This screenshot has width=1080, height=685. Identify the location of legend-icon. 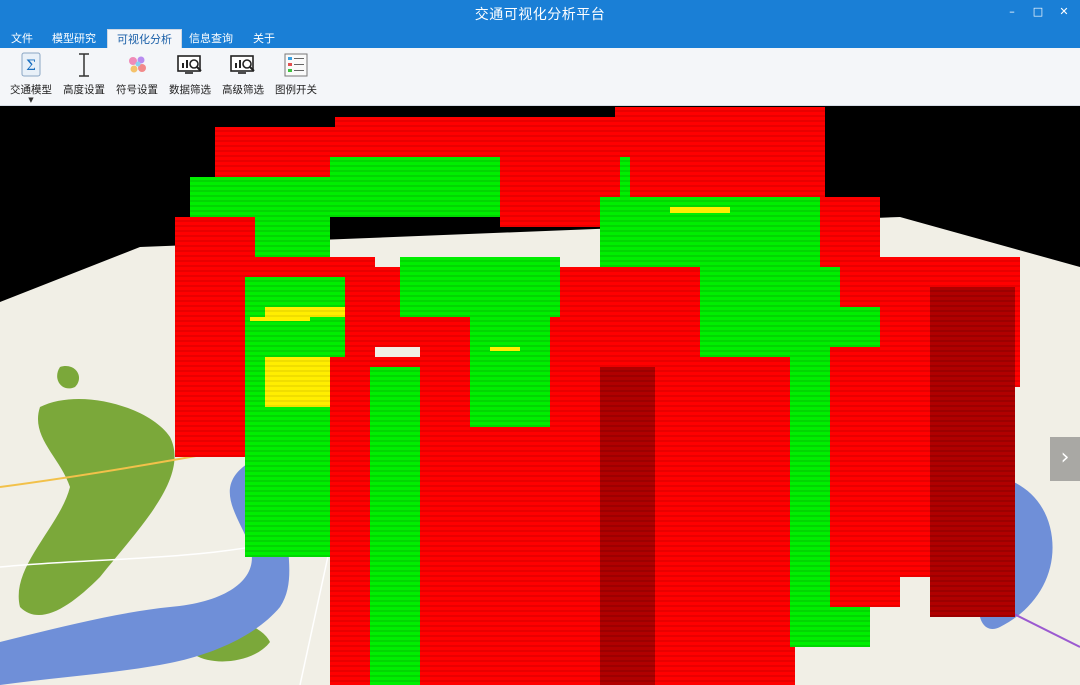
(296, 65).